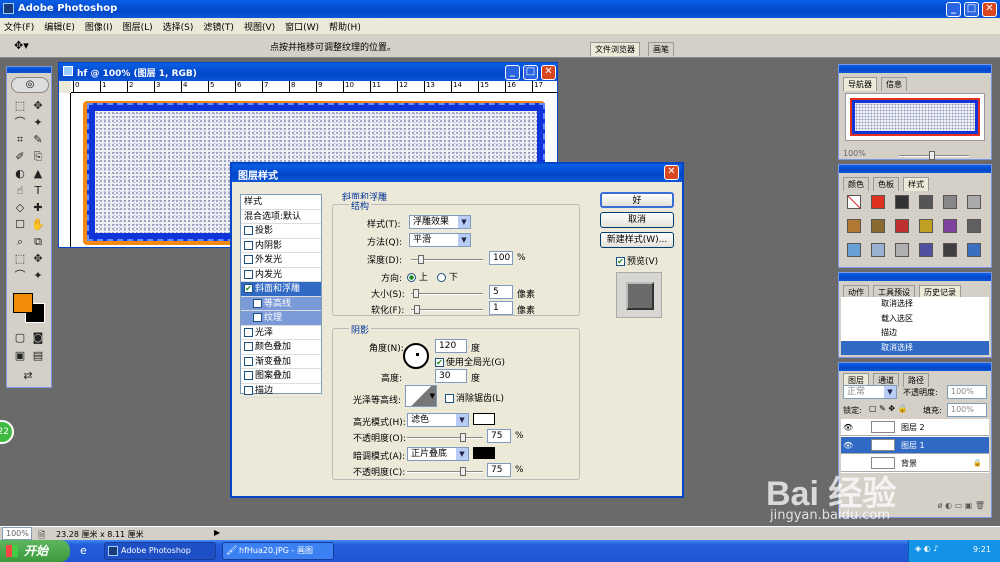 Image resolution: width=1000 pixels, height=562 pixels. What do you see at coordinates (447, 259) in the screenshot?
I see `depth-slider` at bounding box center [447, 259].